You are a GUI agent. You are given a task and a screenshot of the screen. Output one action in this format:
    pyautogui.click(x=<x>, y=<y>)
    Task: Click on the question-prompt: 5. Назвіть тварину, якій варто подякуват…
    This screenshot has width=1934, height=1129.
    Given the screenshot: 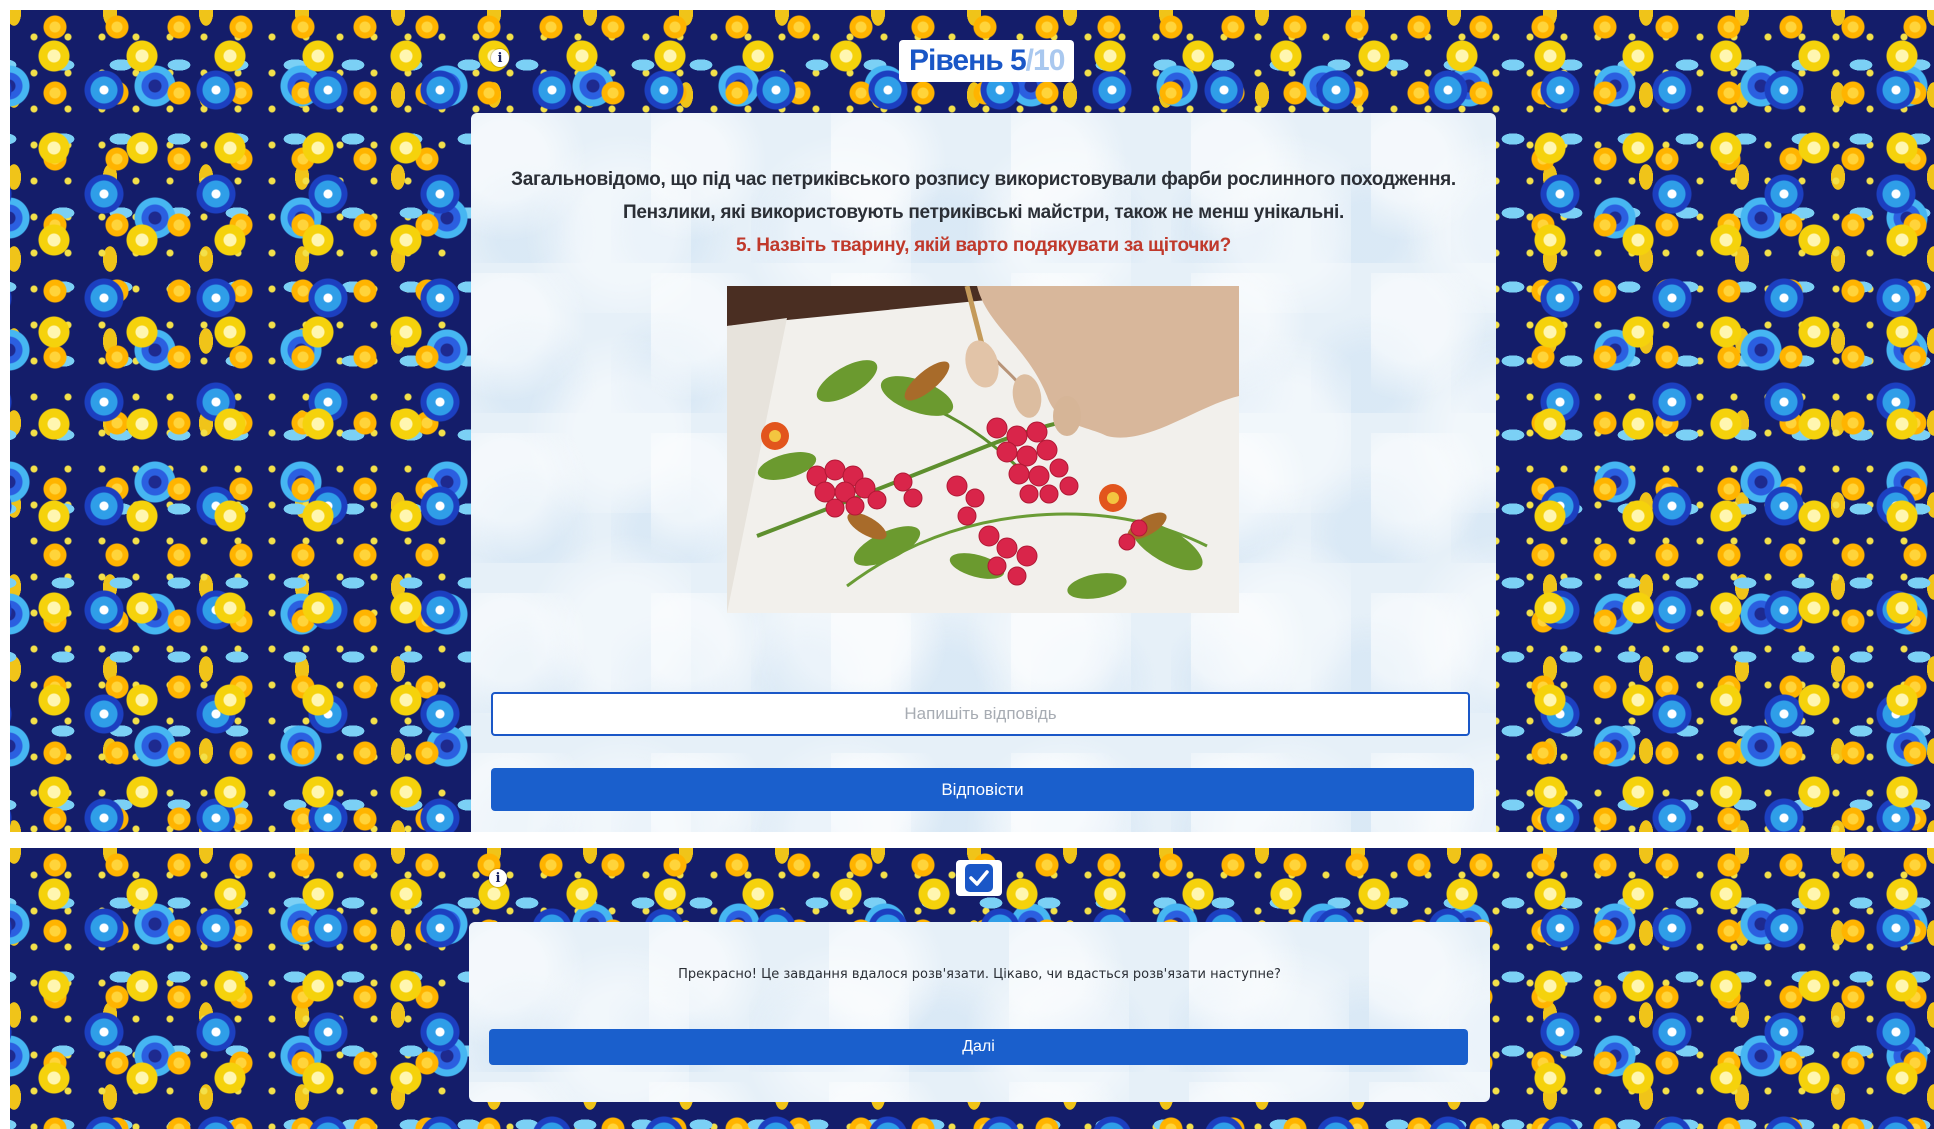 What is the action you would take?
    pyautogui.click(x=983, y=245)
    